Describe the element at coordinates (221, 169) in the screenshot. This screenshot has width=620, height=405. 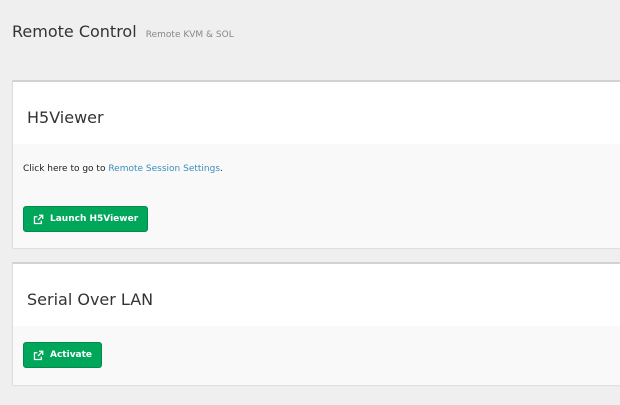
I see `help-suffix: .` at that location.